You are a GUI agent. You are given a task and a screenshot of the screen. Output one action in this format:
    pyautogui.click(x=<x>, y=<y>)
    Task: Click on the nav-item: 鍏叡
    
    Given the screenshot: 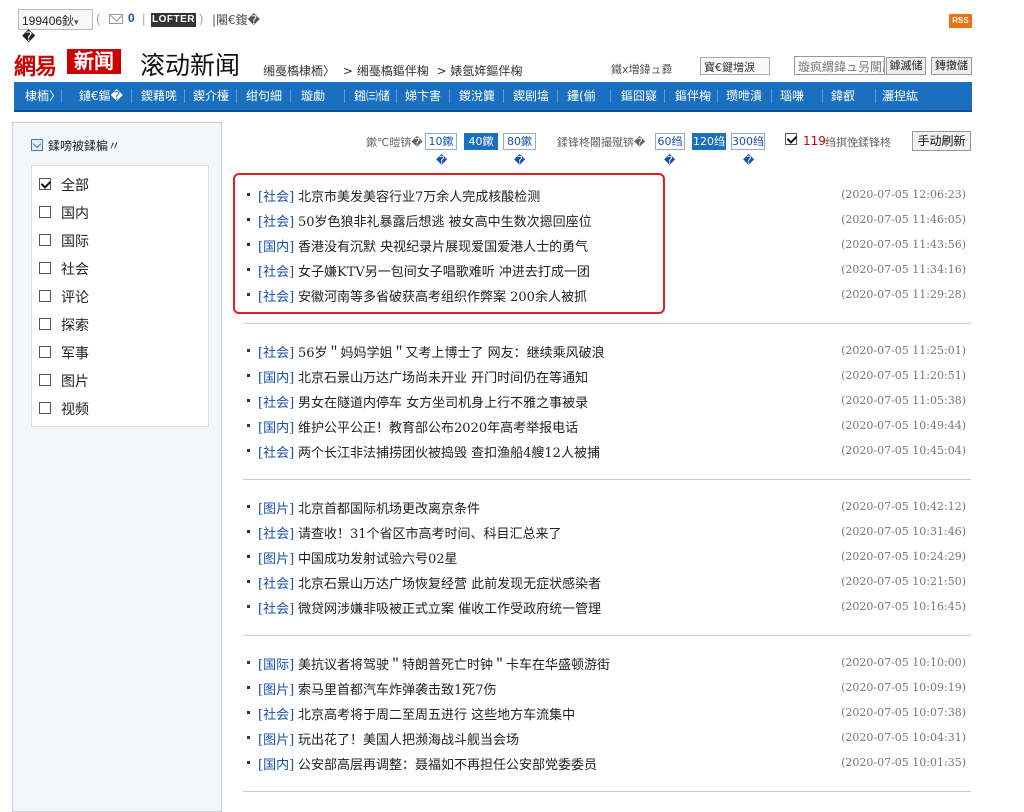 What is the action you would take?
    pyautogui.click(x=843, y=96)
    